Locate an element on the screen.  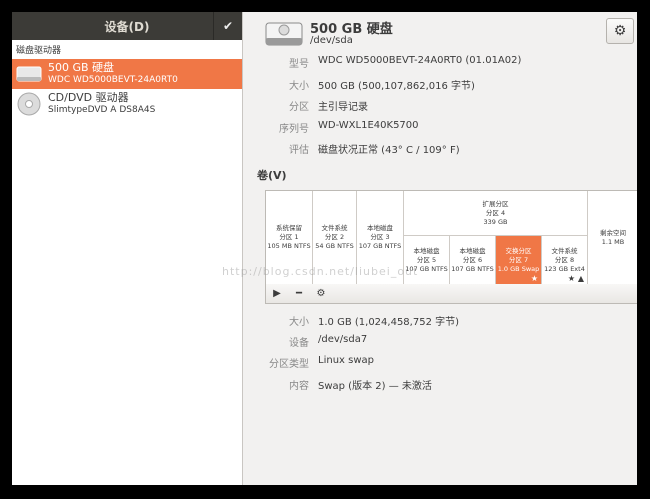
volumes-heading: 卷(V) is located at coordinates (272, 175).